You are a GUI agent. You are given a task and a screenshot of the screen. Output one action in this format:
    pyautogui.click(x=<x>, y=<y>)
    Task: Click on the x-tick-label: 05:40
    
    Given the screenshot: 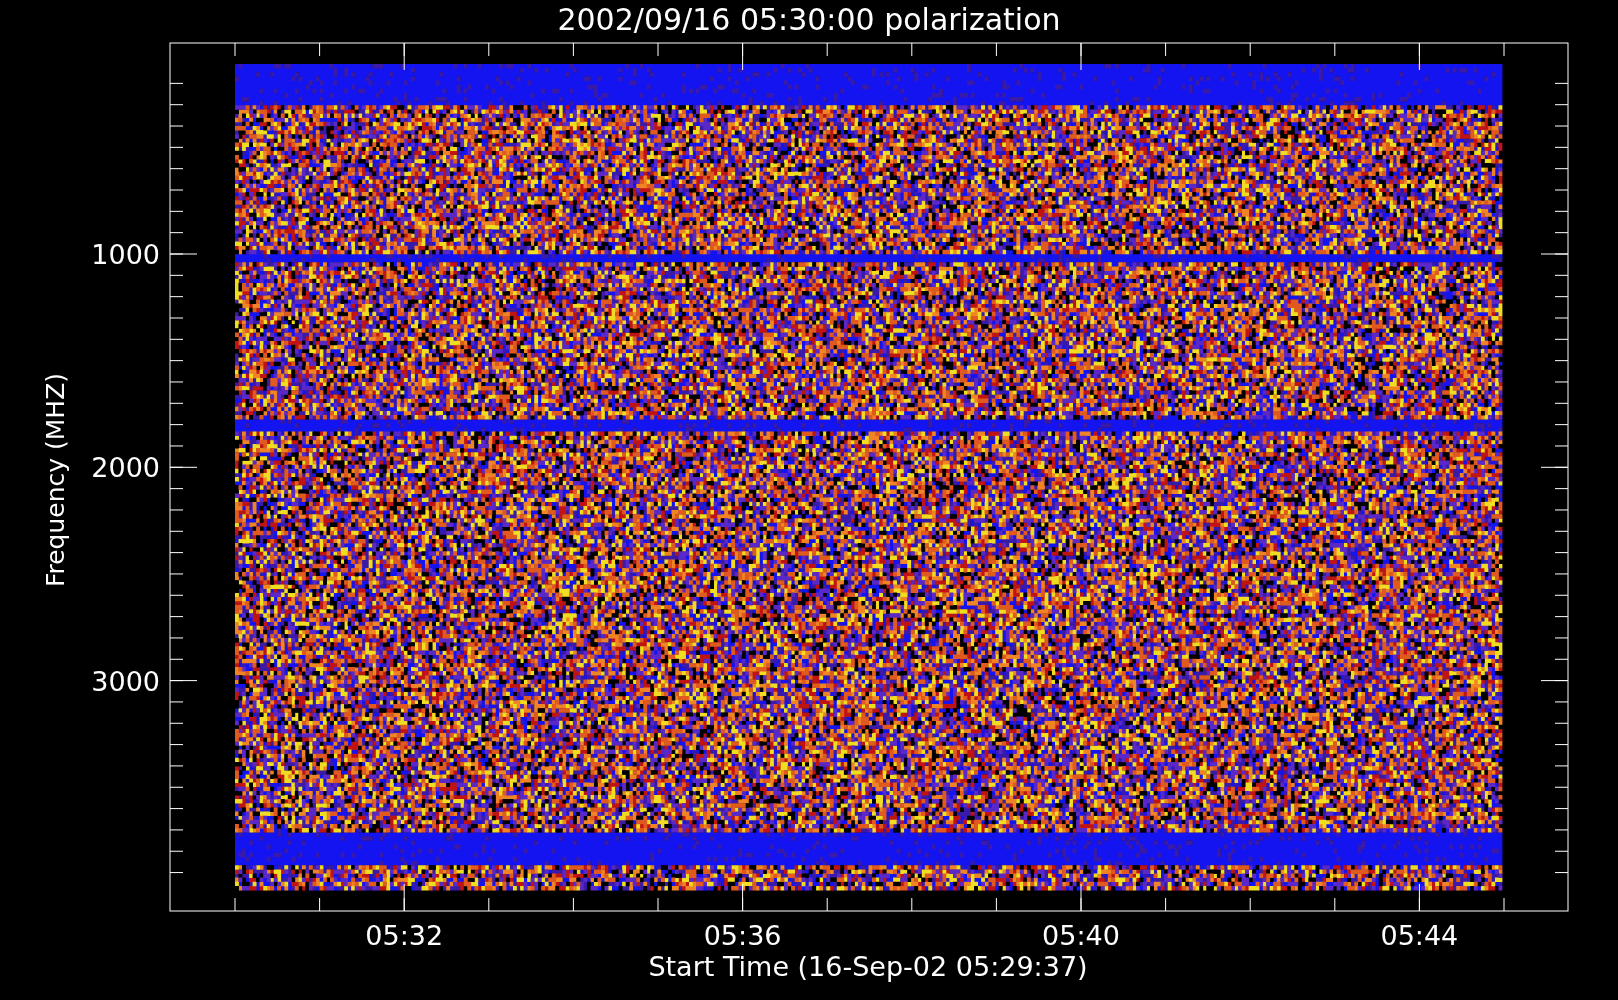 What is the action you would take?
    pyautogui.click(x=1081, y=935)
    